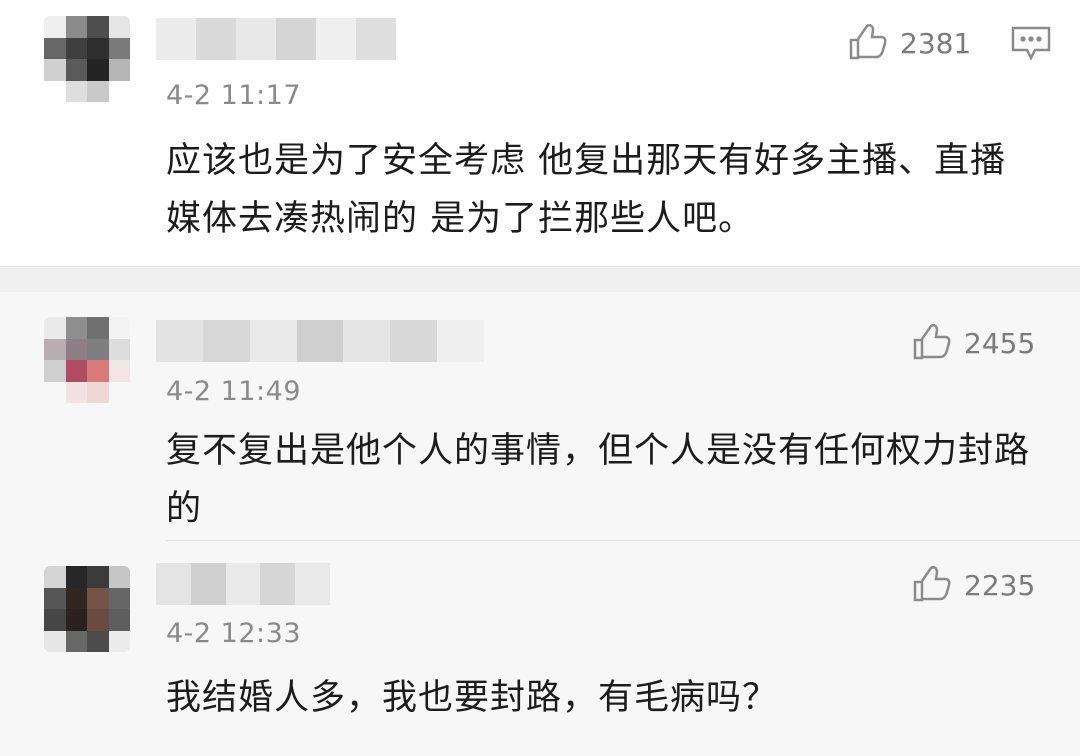 The image size is (1080, 756). What do you see at coordinates (233, 391) in the screenshot?
I see `comment-time: 4-2 11:49` at bounding box center [233, 391].